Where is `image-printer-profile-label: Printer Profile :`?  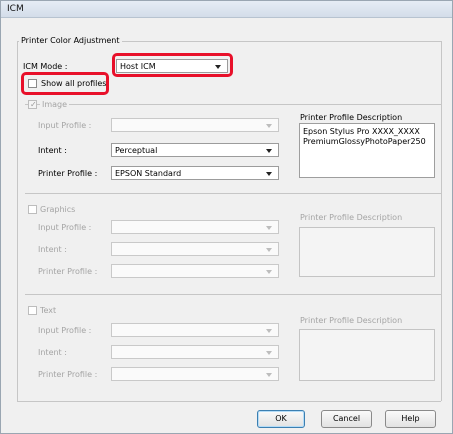
image-printer-profile-label: Printer Profile : is located at coordinates (68, 173).